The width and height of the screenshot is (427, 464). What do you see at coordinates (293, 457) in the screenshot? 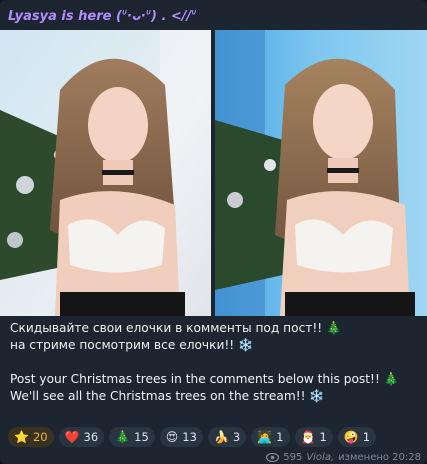
I see `view-count: 595` at bounding box center [293, 457].